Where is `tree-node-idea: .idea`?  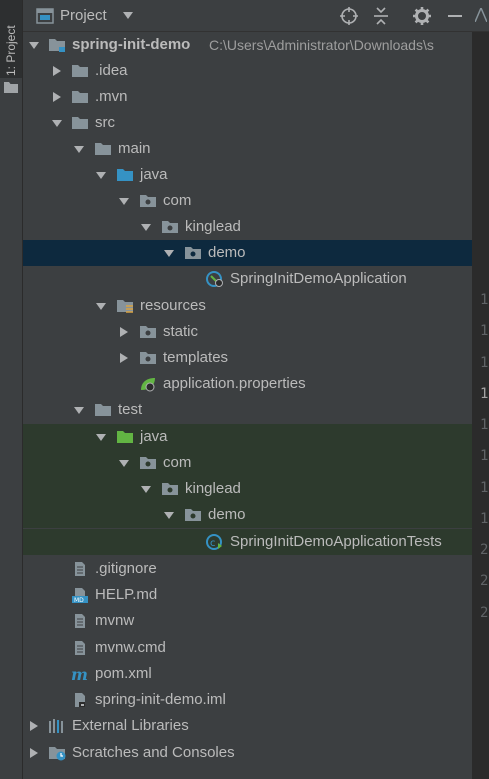
tree-node-idea: .idea is located at coordinates (247, 71).